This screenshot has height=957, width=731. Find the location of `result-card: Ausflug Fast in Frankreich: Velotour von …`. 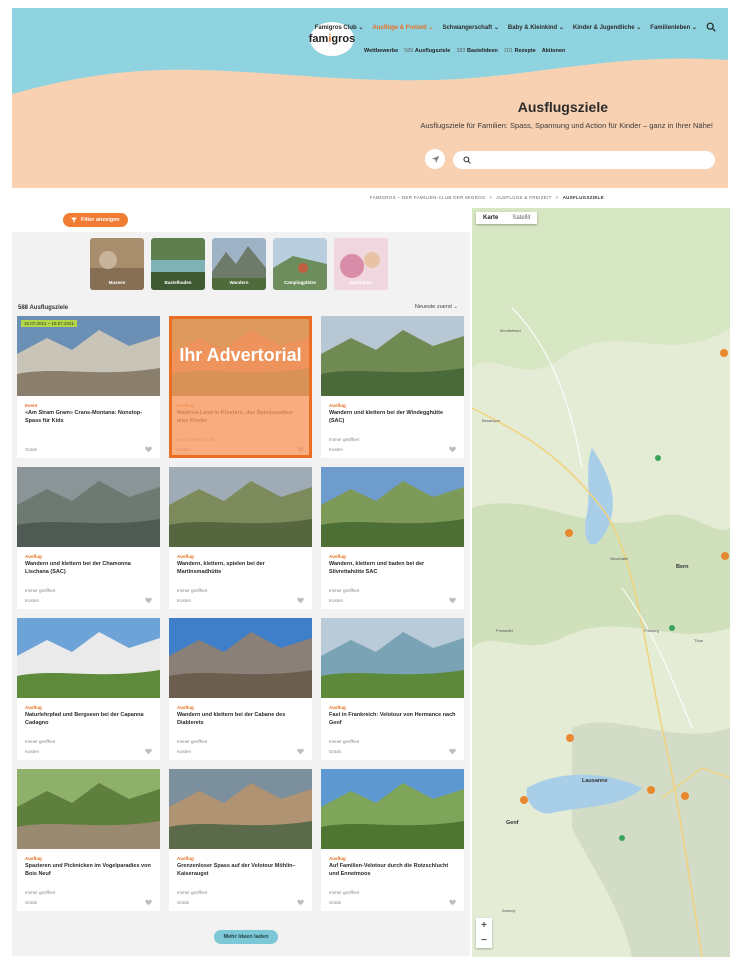

result-card: Ausflug Fast in Frankreich: Velotour von … is located at coordinates (392, 689).